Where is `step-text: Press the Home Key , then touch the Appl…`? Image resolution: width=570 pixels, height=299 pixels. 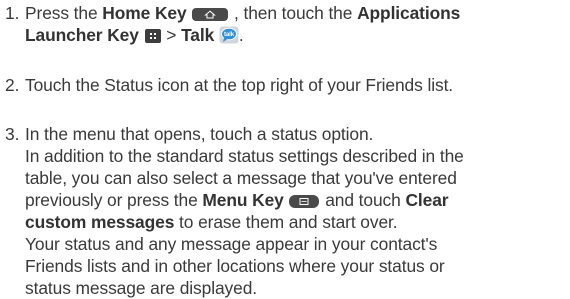
step-text: Press the Home Key , then touch the Appl… is located at coordinates (297, 24).